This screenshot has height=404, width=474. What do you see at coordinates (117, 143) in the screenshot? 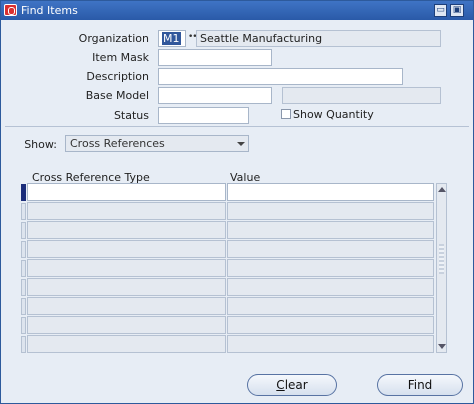
I see `show-select-value: Cross References` at bounding box center [117, 143].